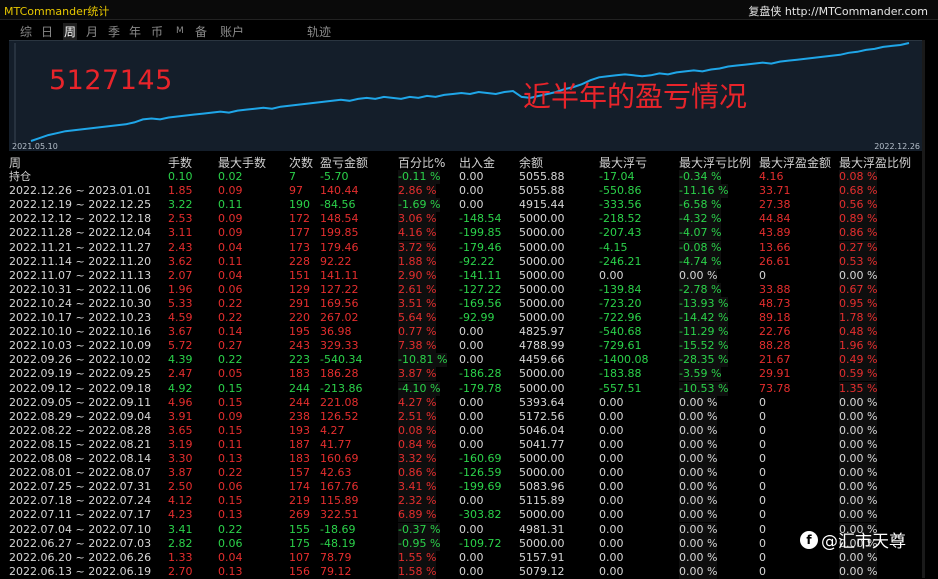 The width and height of the screenshot is (938, 579). Describe the element at coordinates (180, 289) in the screenshot. I see `cell-lots: 1.96` at that location.